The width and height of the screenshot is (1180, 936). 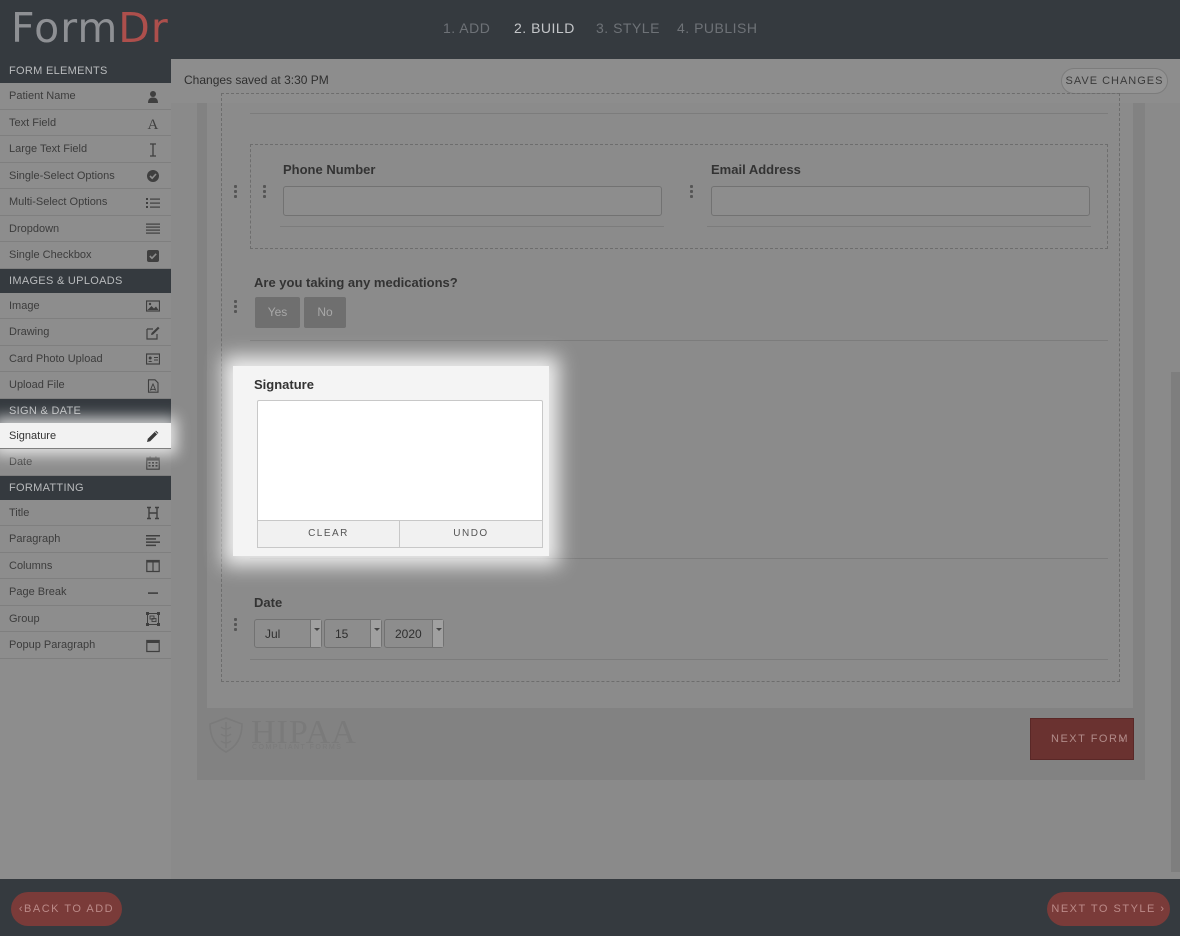 I want to click on sidebar-item-text-field: Text Field A, so click(x=85, y=123).